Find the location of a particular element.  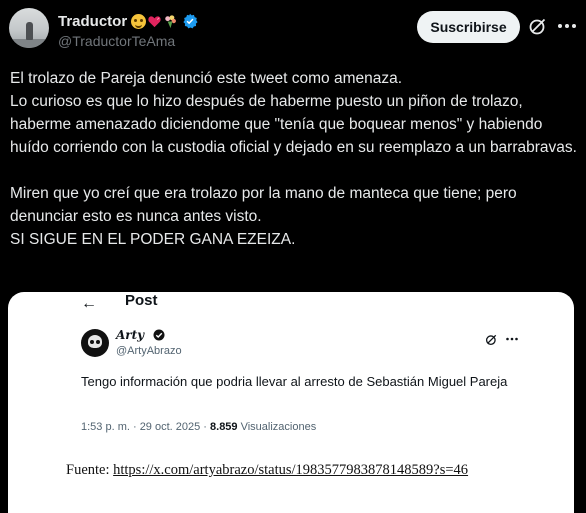

more-icon is located at coordinates (567, 26).